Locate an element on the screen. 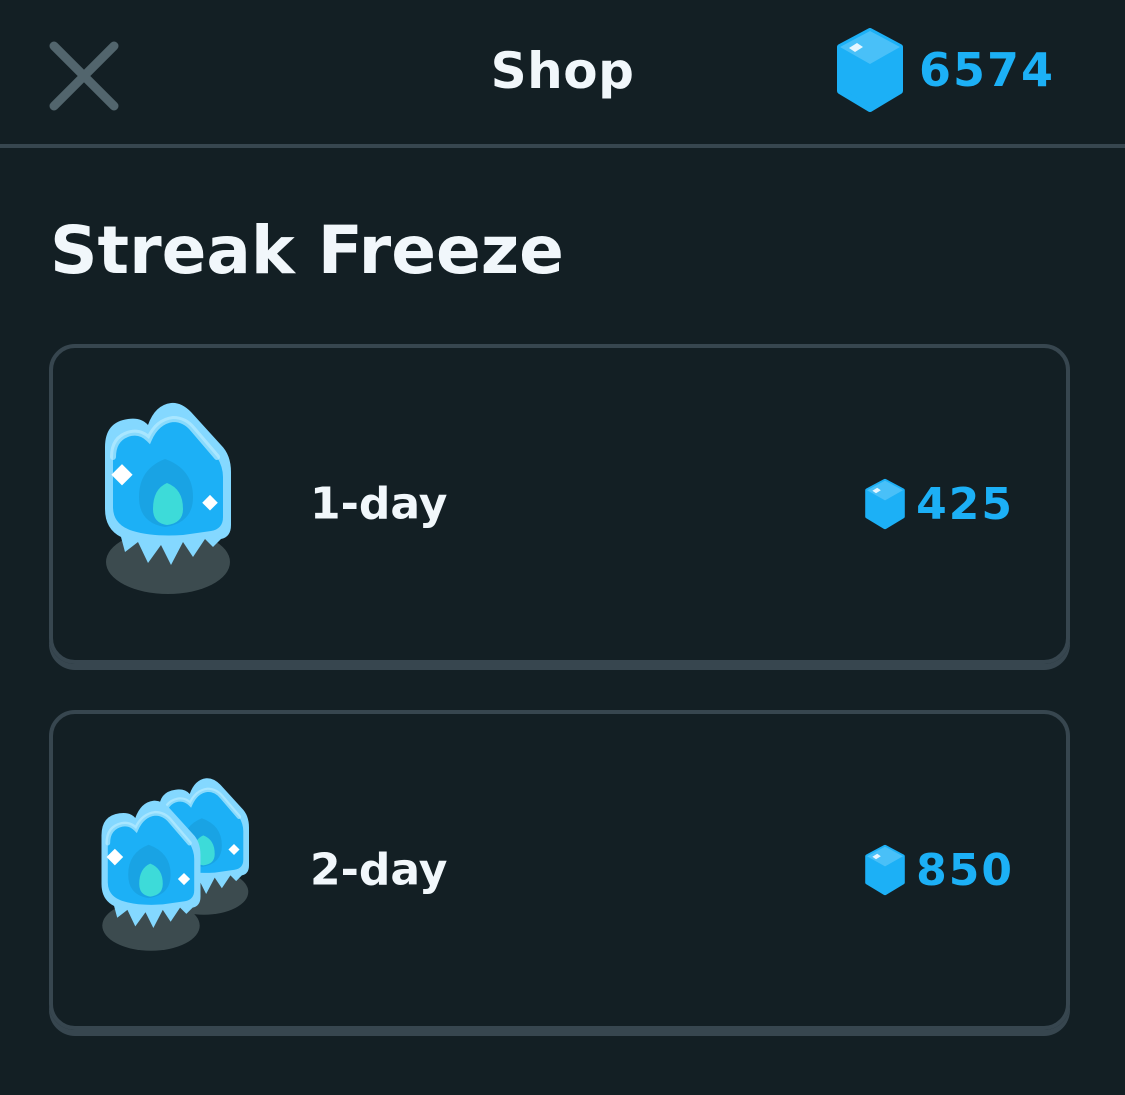  item-price: 425 is located at coordinates (939, 504).